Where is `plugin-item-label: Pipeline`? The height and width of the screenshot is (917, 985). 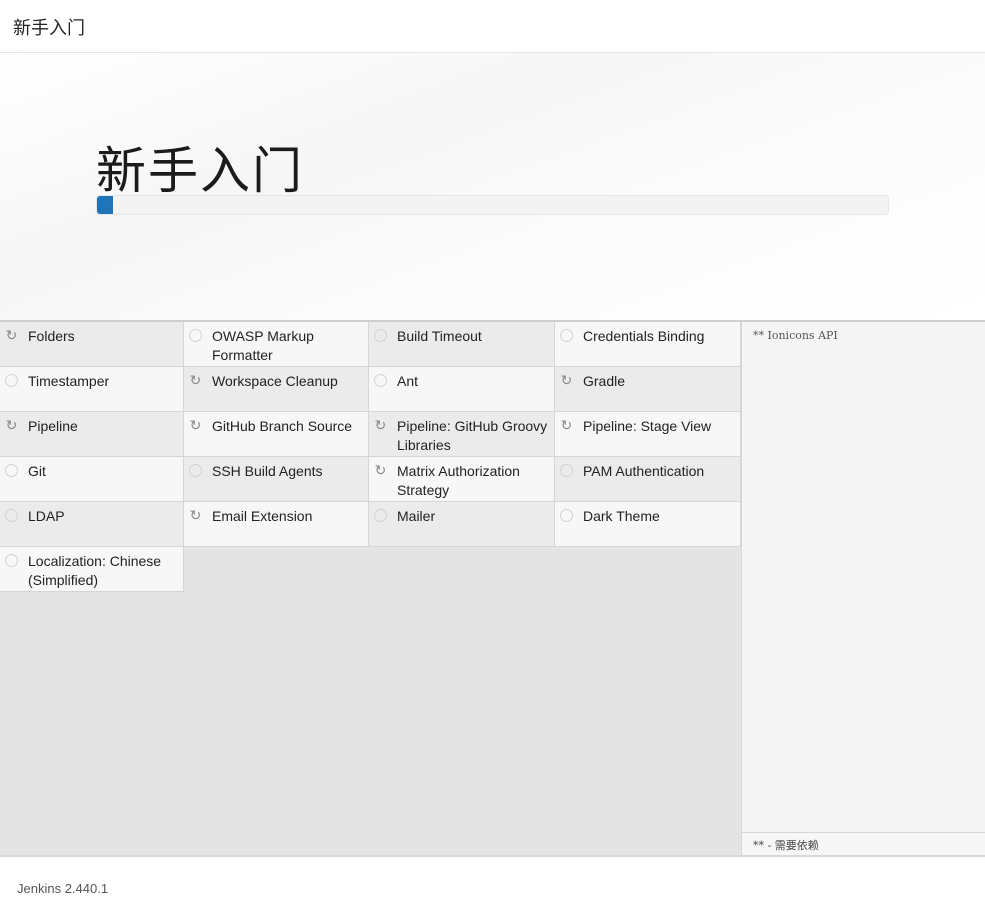 plugin-item-label: Pipeline is located at coordinates (53, 426).